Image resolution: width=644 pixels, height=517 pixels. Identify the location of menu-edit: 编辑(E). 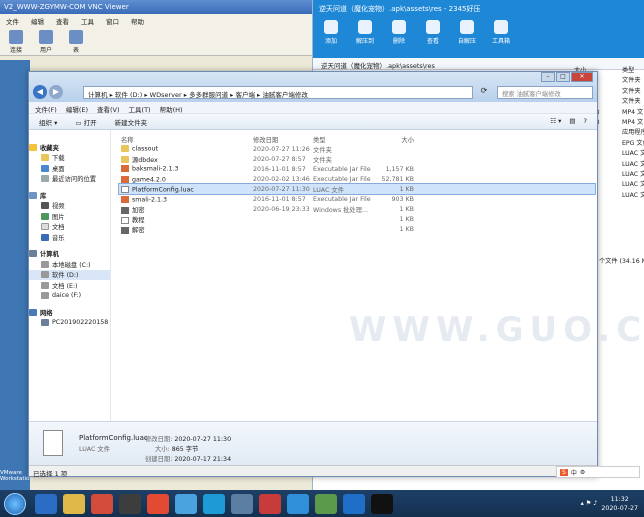
(77, 109).